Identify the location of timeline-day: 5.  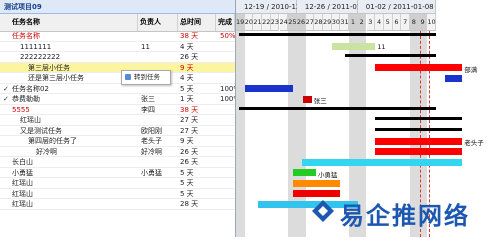
(388, 22).